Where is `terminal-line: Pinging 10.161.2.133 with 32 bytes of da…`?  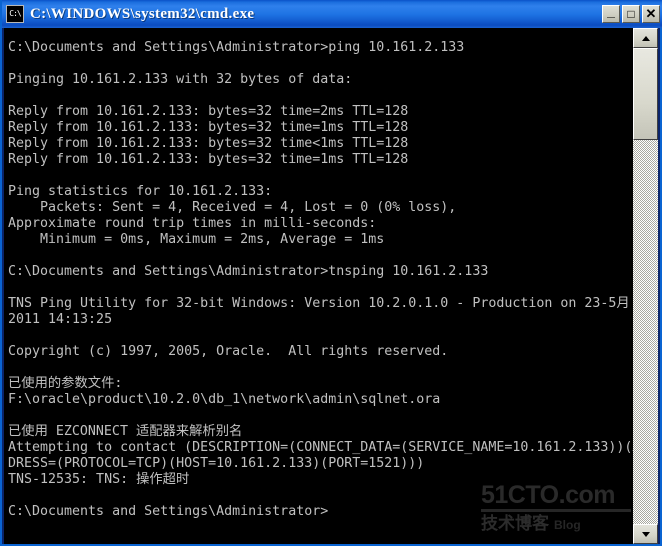
terminal-line: Pinging 10.161.2.133 with 32 bytes of da… is located at coordinates (180, 79).